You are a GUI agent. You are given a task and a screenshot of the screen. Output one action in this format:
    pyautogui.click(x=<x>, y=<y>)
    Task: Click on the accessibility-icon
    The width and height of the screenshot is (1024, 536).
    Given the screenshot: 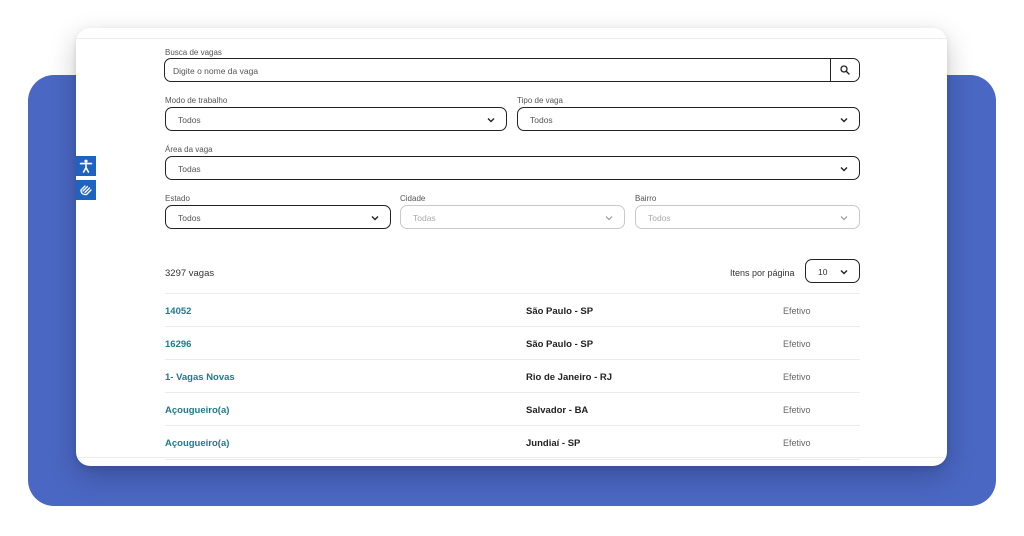 What is the action you would take?
    pyautogui.click(x=86, y=166)
    